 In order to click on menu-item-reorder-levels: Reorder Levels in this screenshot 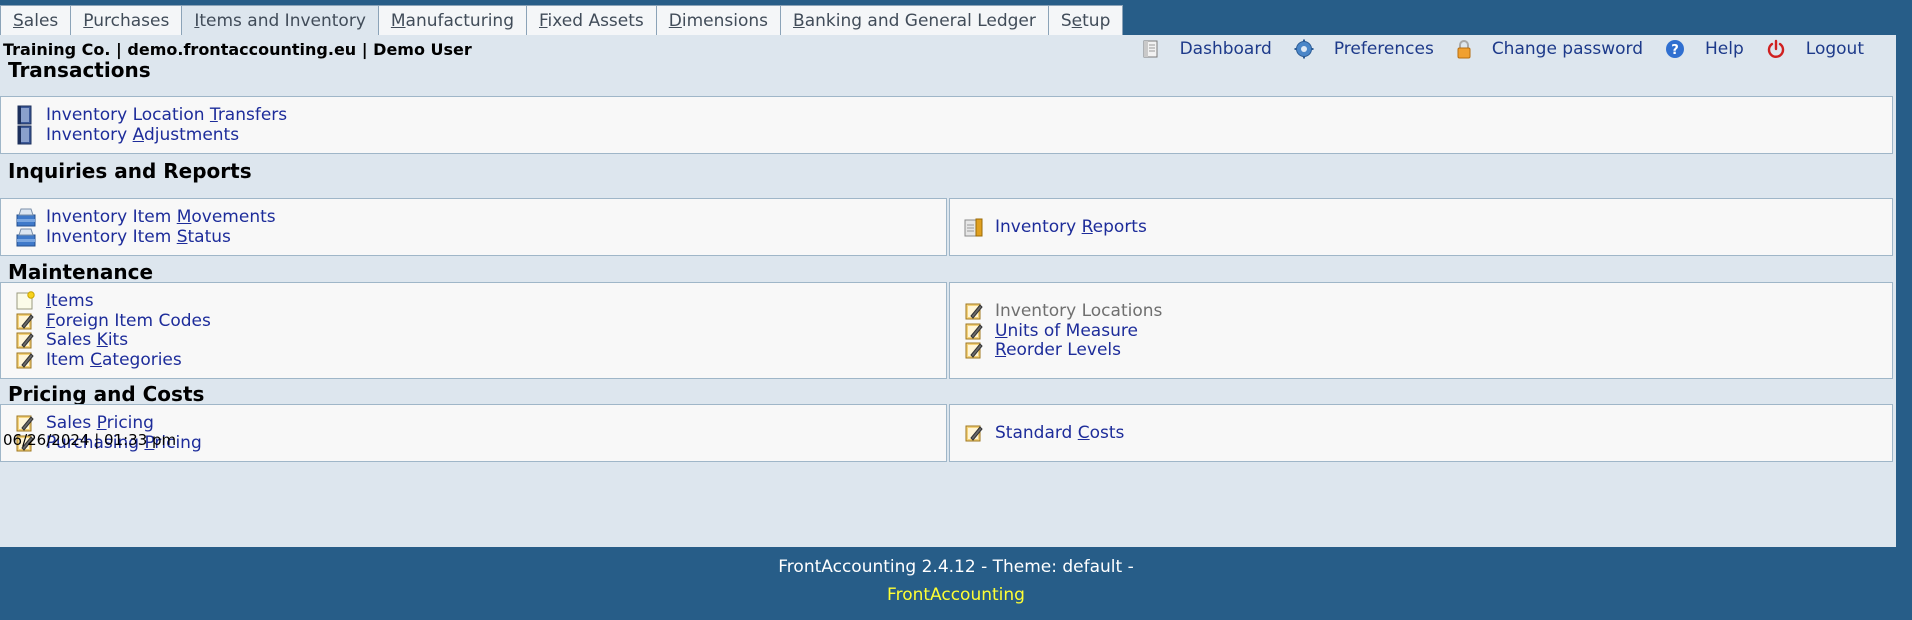, I will do `click(1042, 350)`.